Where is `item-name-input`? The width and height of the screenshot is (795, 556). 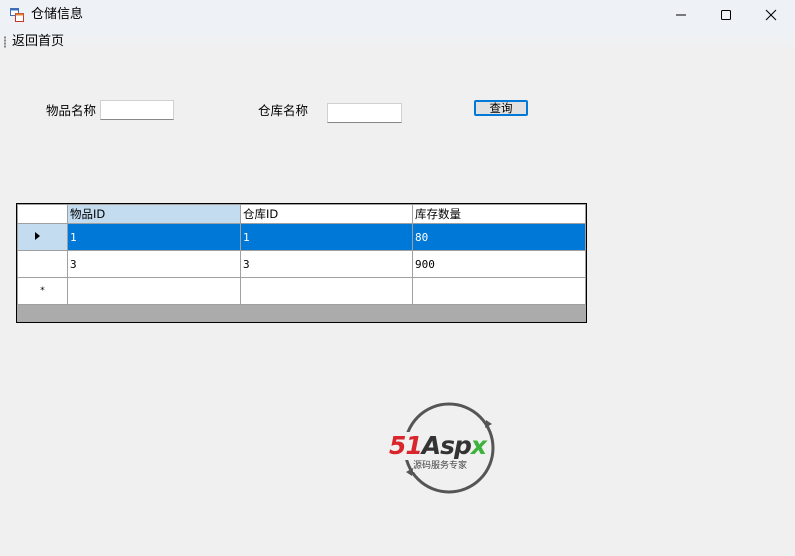 item-name-input is located at coordinates (137, 110).